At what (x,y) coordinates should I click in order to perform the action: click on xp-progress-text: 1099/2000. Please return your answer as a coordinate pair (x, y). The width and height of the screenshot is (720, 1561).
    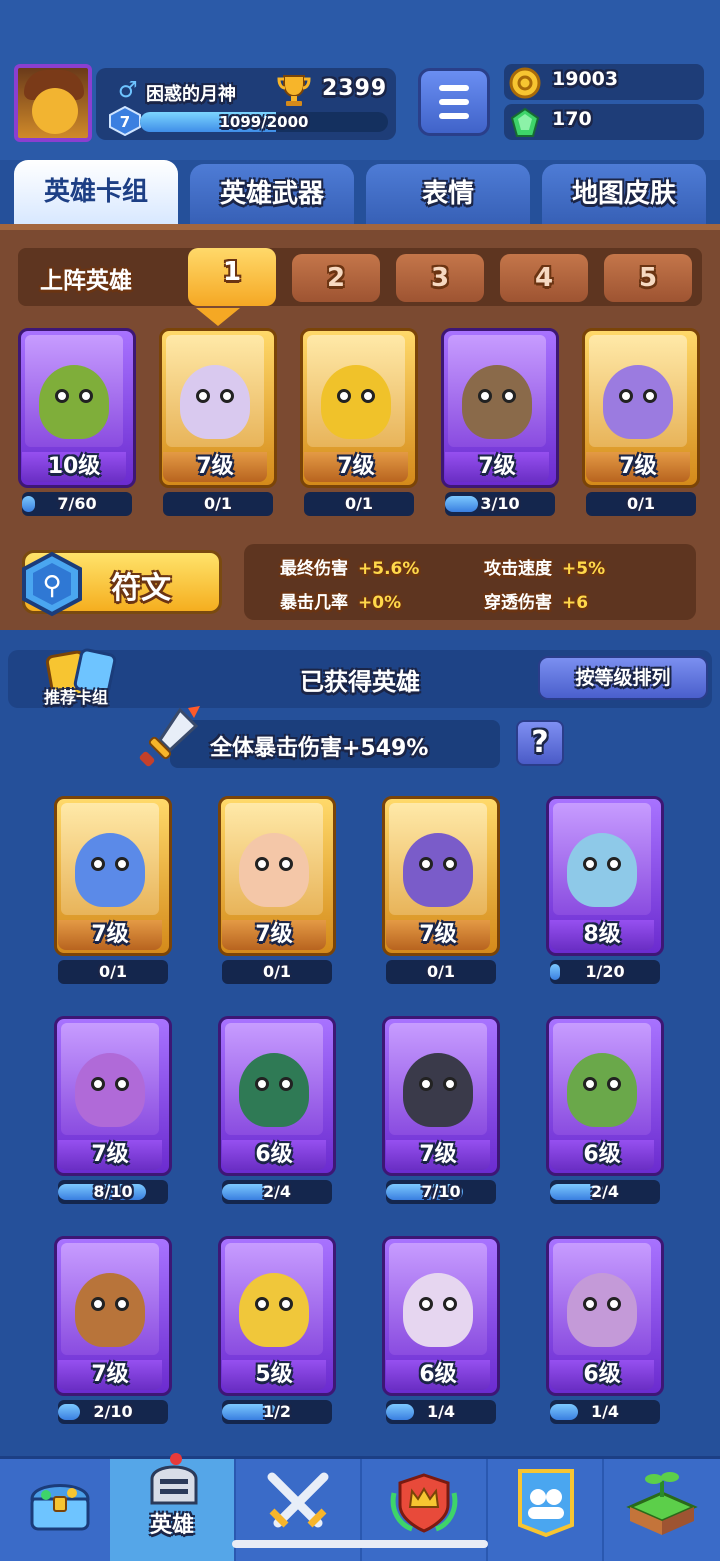
    Looking at the image, I should click on (264, 122).